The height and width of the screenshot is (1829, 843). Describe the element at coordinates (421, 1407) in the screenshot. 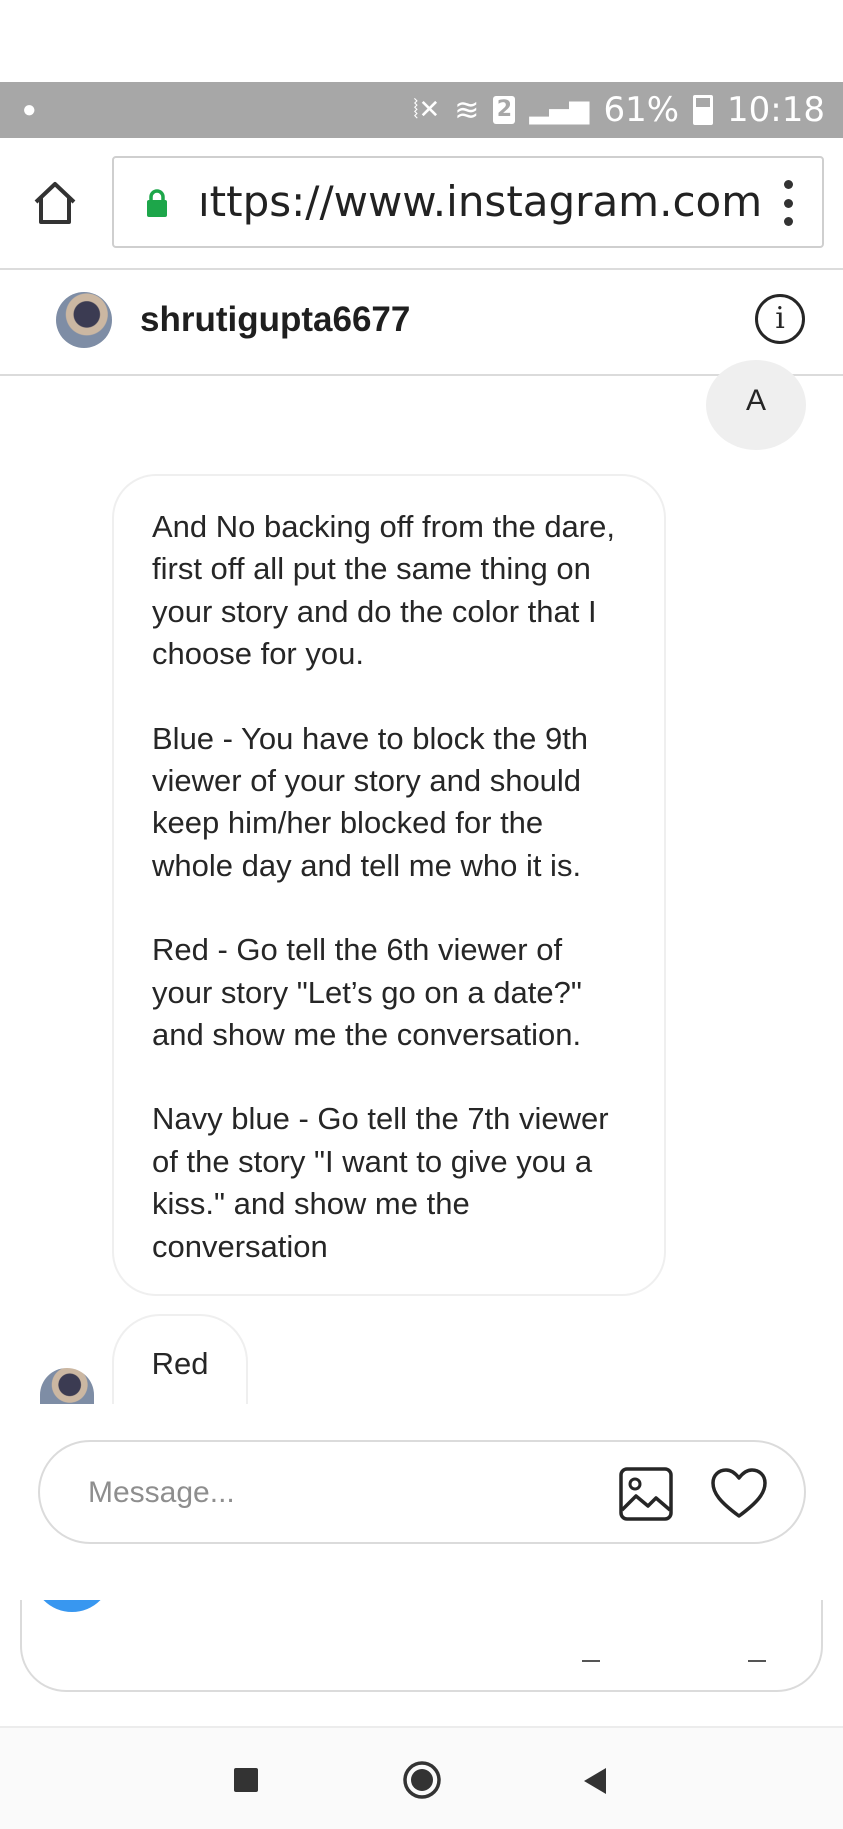

I see `thread-clip-edge` at that location.